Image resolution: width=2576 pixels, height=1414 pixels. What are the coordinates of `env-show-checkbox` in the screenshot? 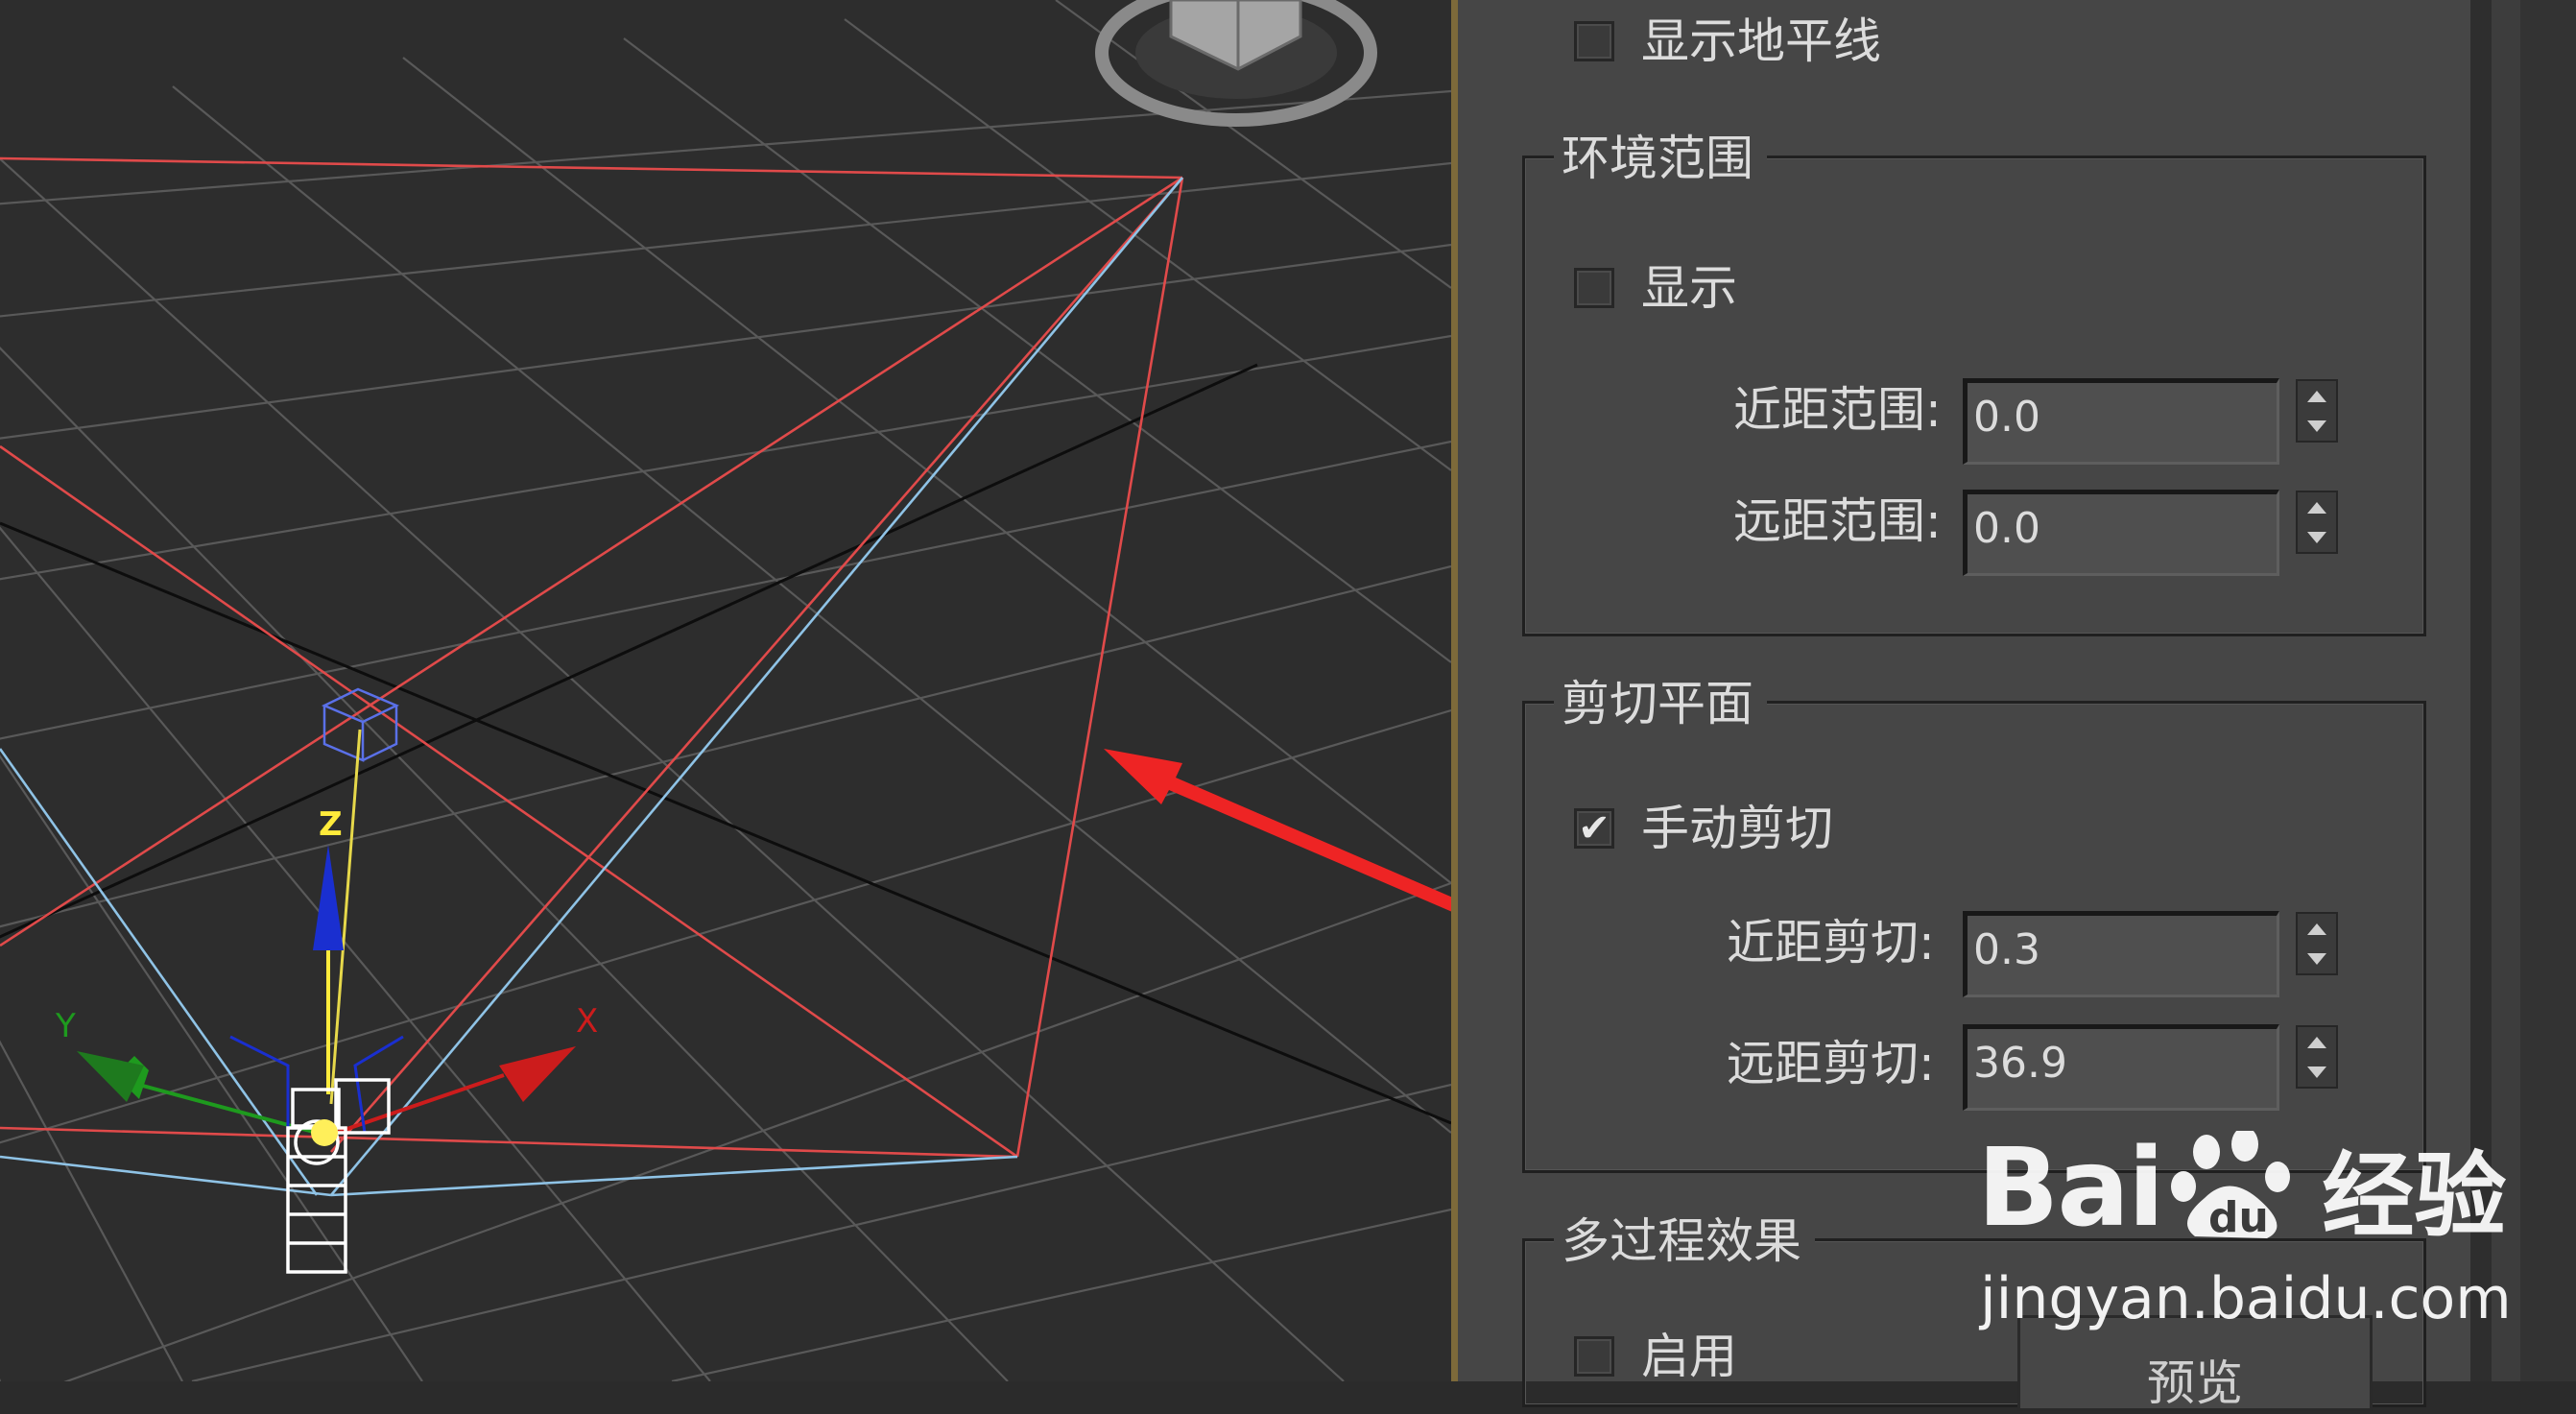 It's located at (1594, 288).